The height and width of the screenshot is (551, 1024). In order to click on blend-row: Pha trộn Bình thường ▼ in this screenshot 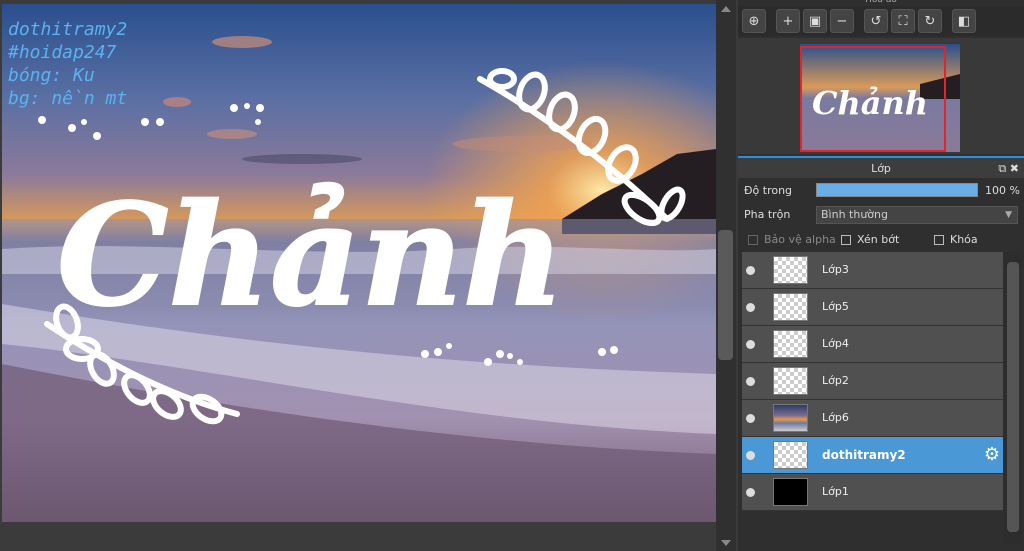, I will do `click(881, 215)`.